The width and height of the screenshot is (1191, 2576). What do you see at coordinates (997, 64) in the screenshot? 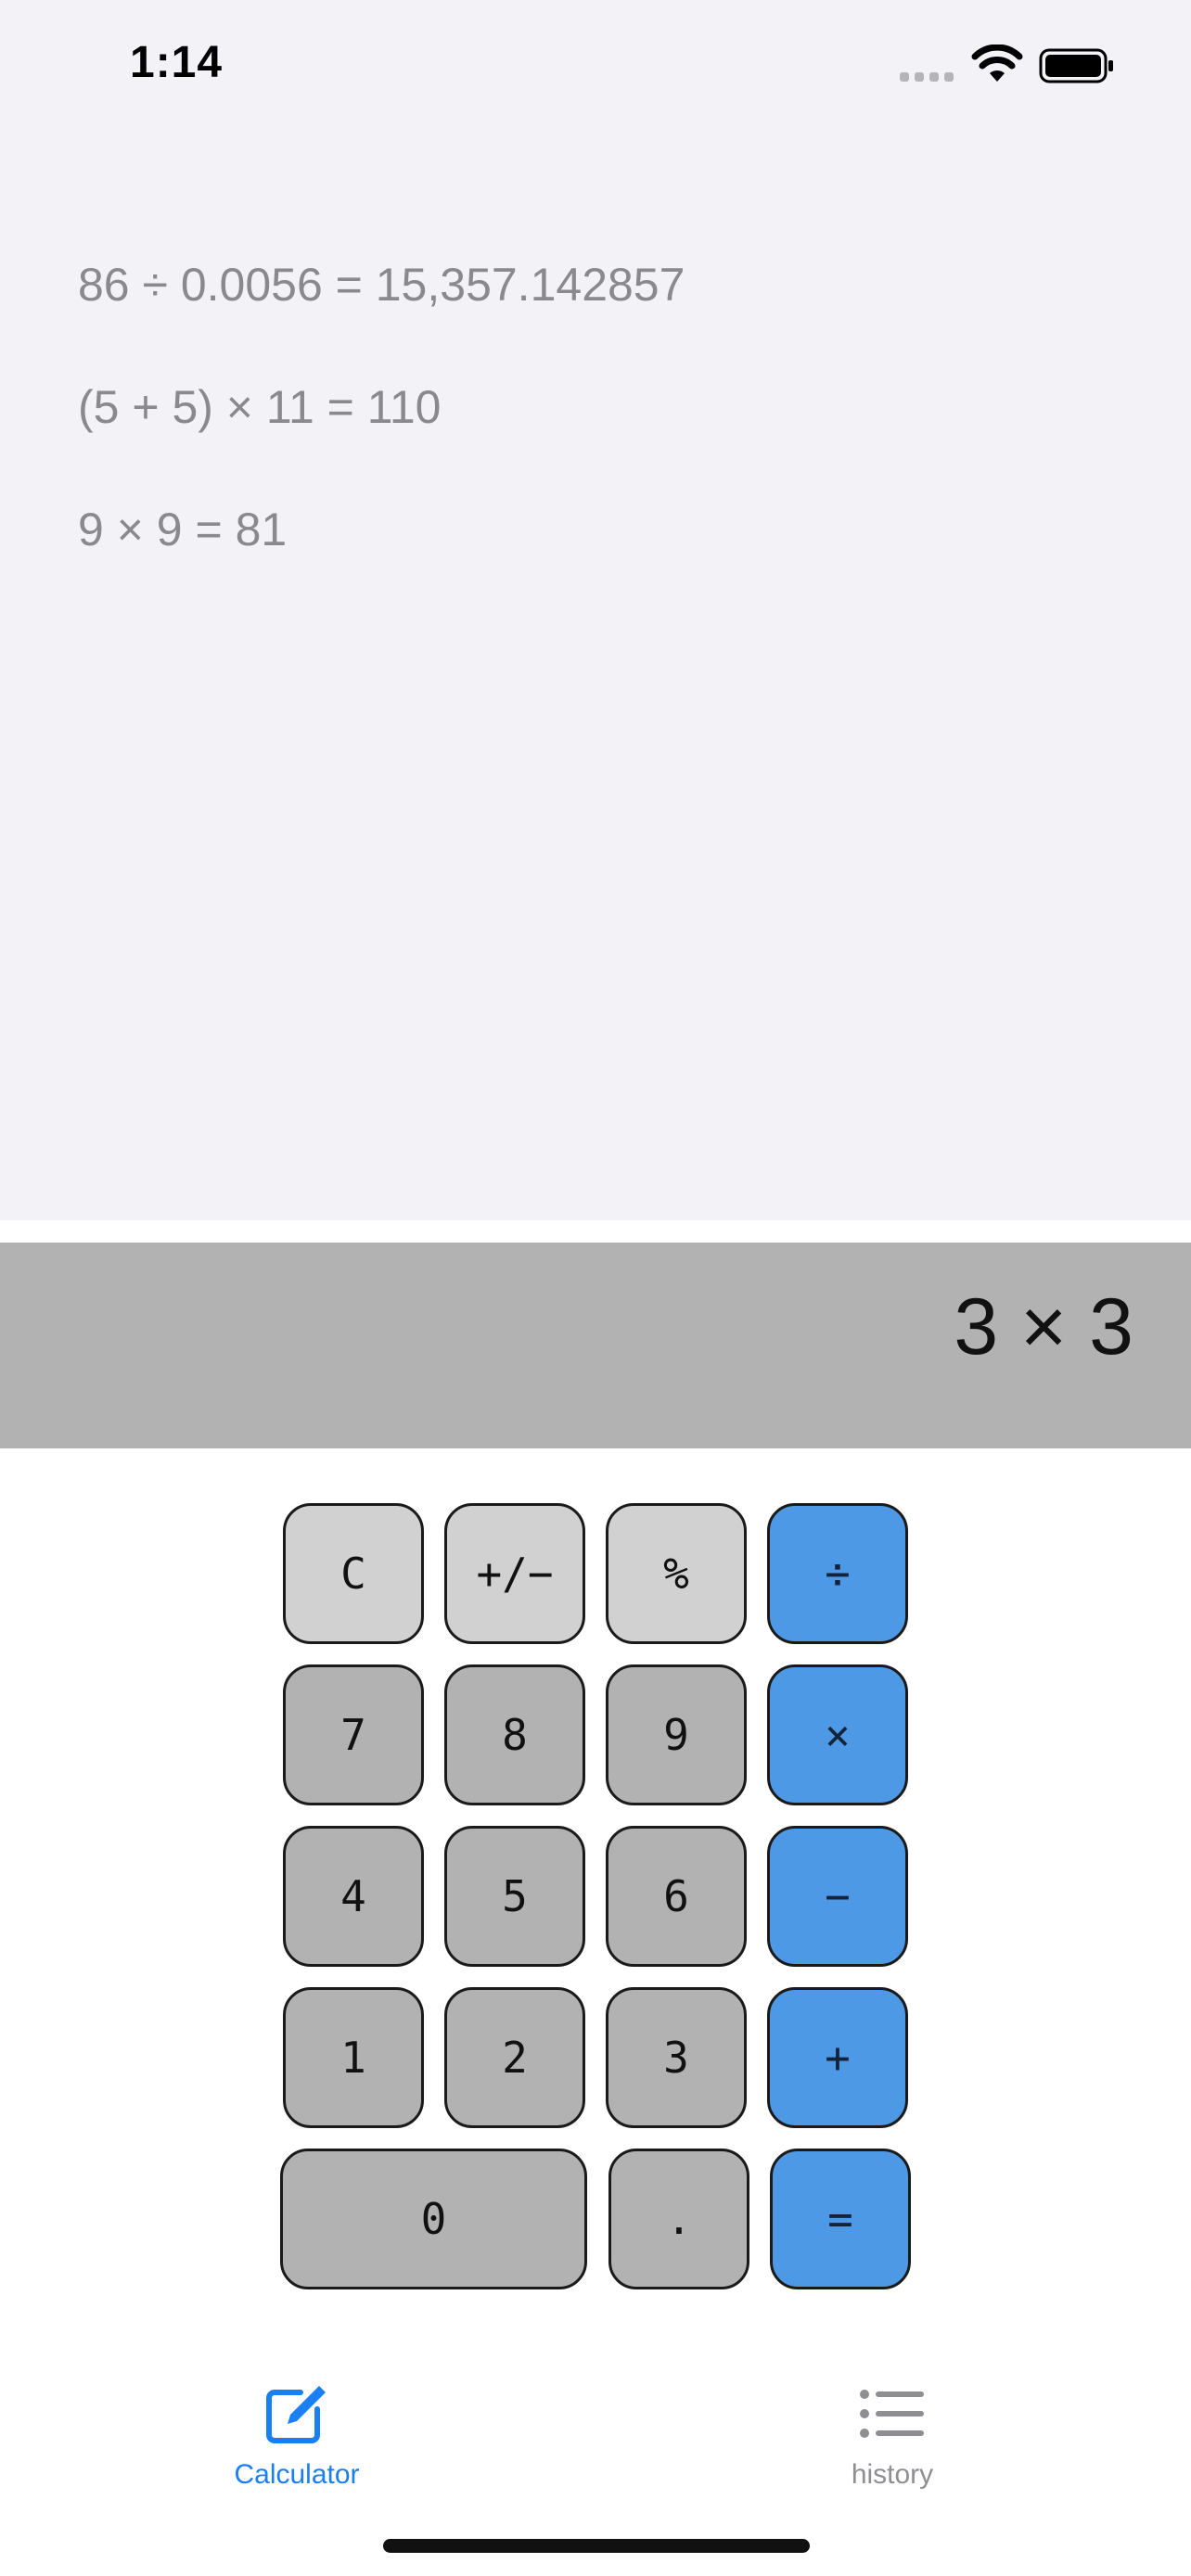
I see `wifi-icon` at bounding box center [997, 64].